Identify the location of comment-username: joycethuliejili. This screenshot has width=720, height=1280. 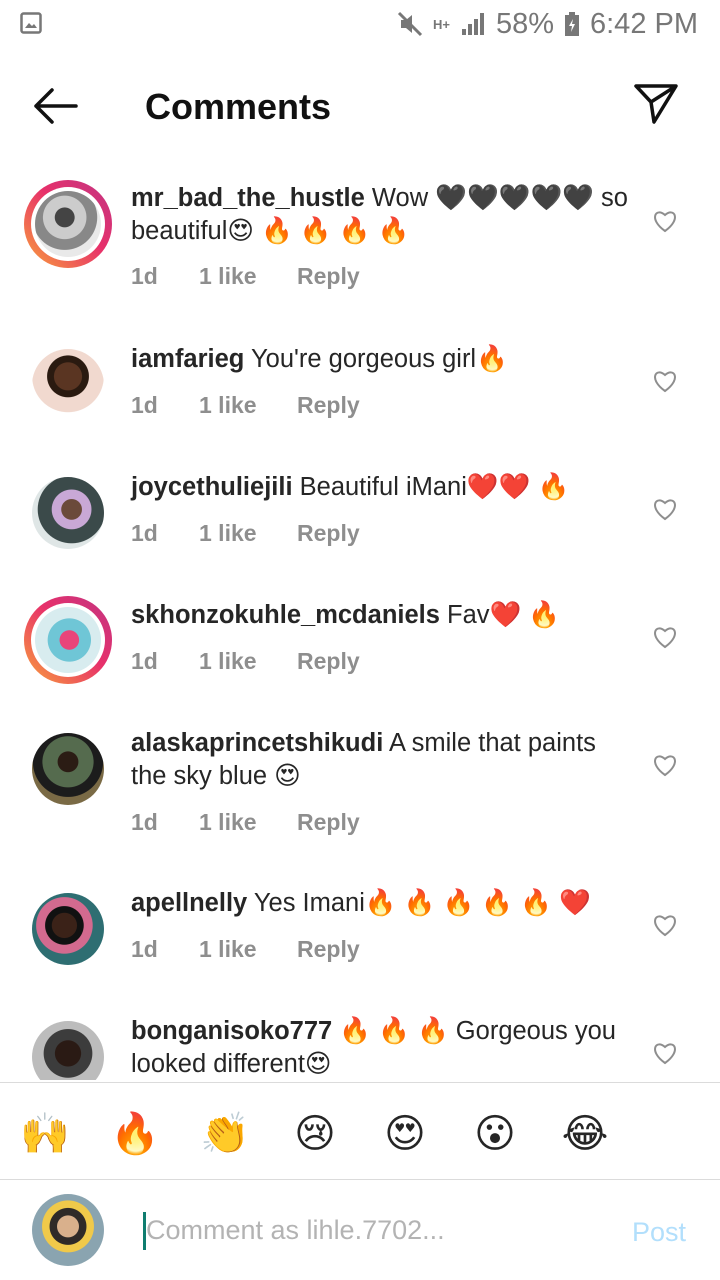
(212, 487).